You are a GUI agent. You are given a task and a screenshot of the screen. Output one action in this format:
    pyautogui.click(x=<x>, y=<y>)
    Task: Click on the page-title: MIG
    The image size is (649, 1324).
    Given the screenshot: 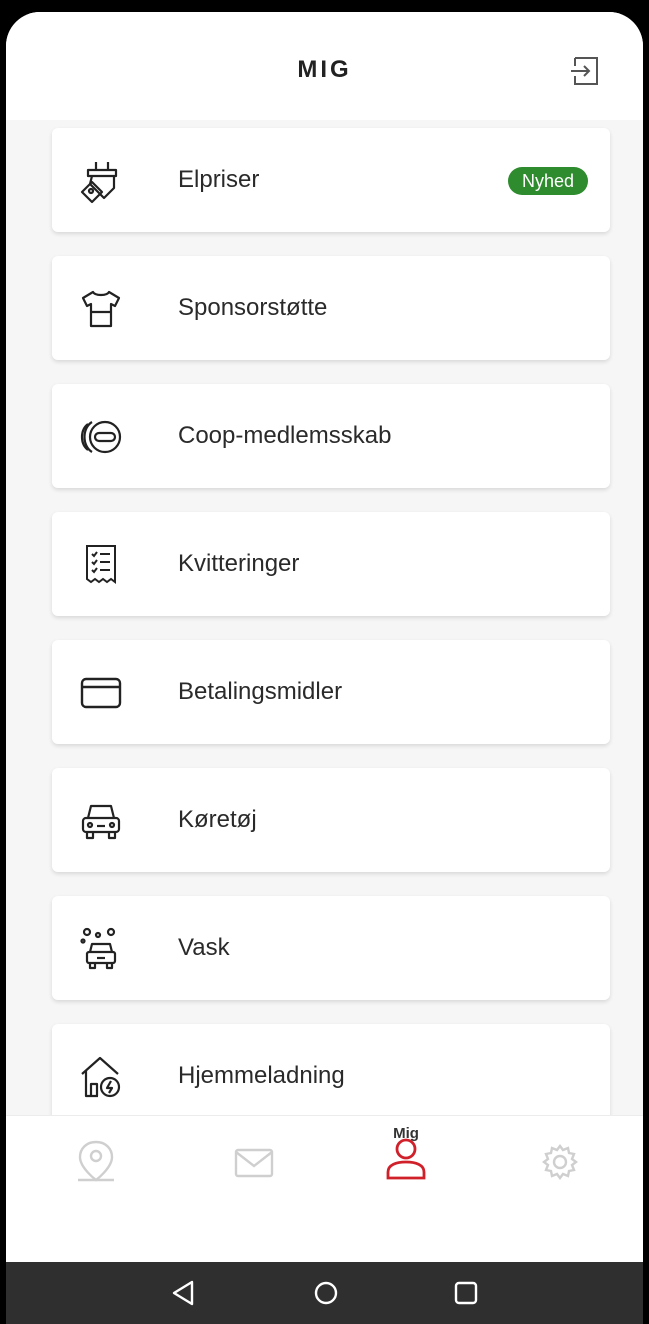 What is the action you would take?
    pyautogui.click(x=324, y=69)
    